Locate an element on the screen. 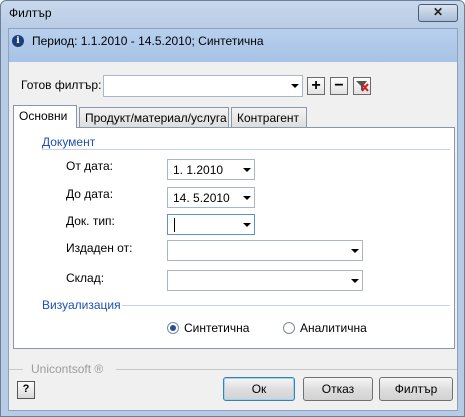  brand-label: Unicontsoft ® is located at coordinates (67, 369).